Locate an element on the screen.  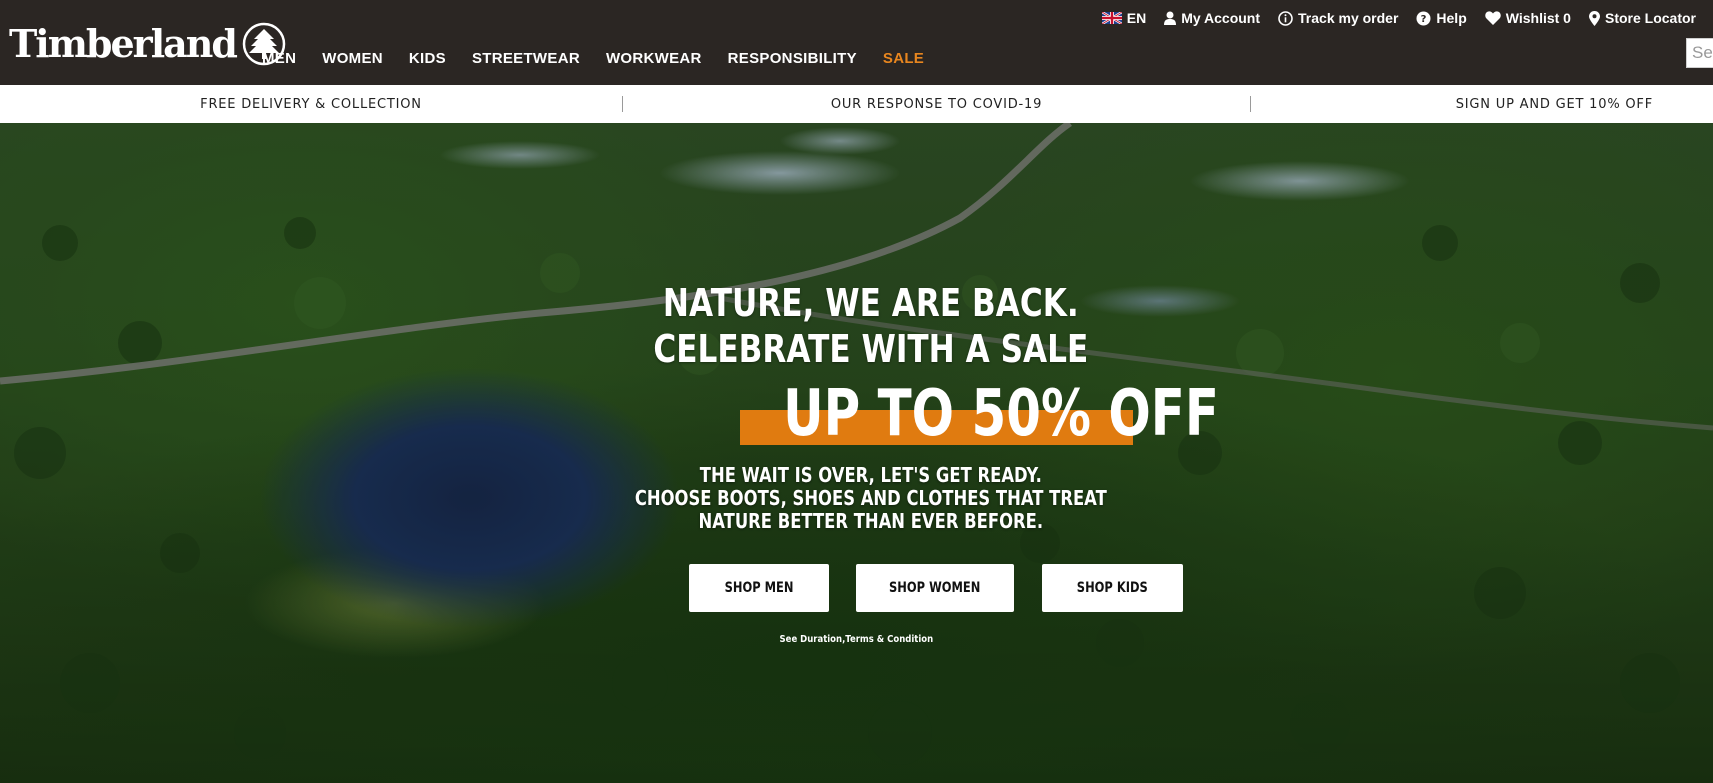
info-circle-icon is located at coordinates (1285, 18).